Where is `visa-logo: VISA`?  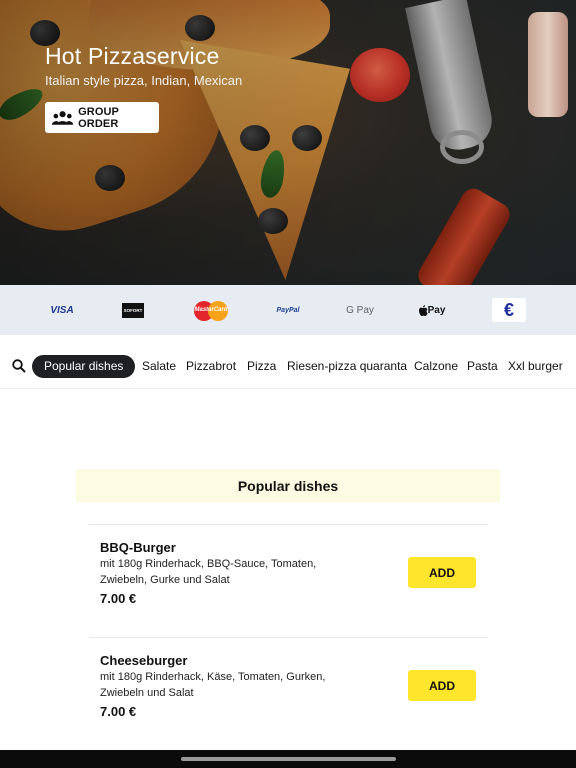
visa-logo: VISA is located at coordinates (62, 310).